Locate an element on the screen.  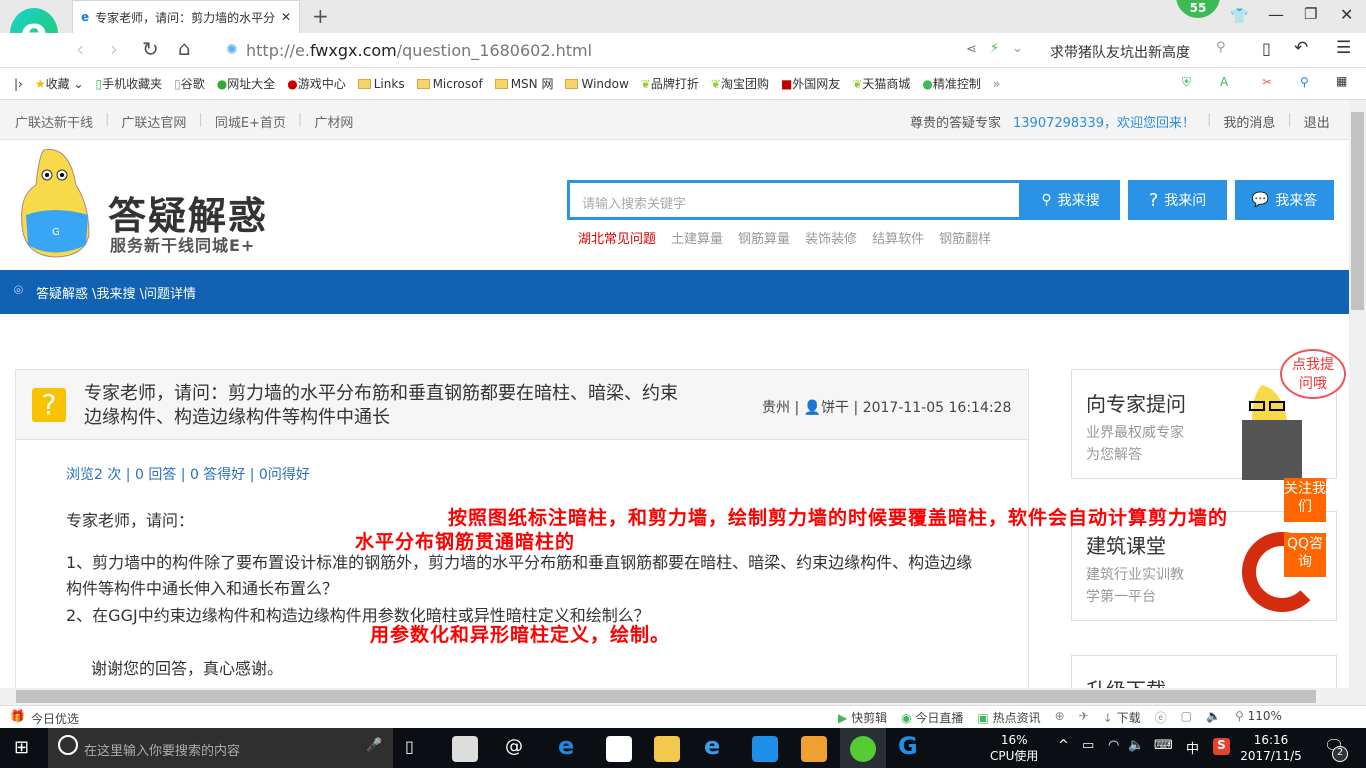
key-icon: ⚲ is located at coordinates (1304, 82).